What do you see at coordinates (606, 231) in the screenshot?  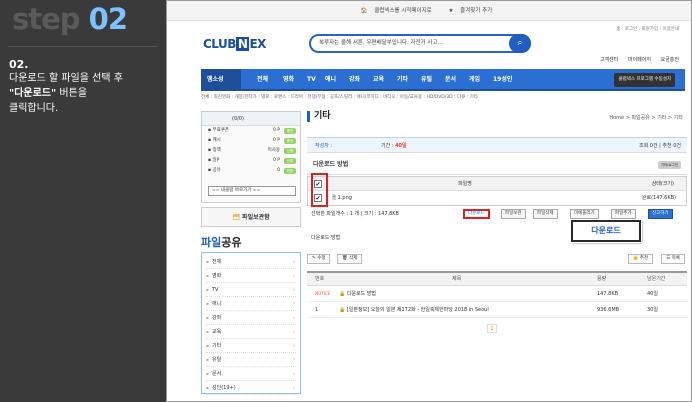 I see `download-callout: 다운로드` at bounding box center [606, 231].